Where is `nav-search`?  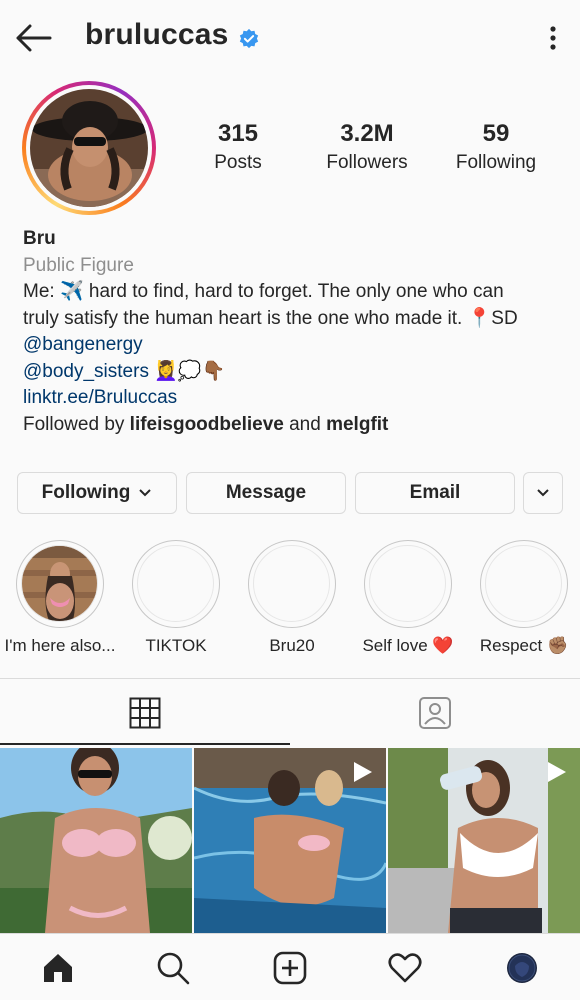 nav-search is located at coordinates (173, 968).